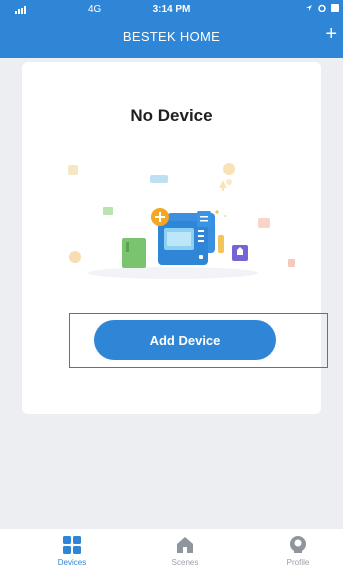 The image size is (343, 569). I want to click on nav-label-profile: Profile, so click(298, 562).